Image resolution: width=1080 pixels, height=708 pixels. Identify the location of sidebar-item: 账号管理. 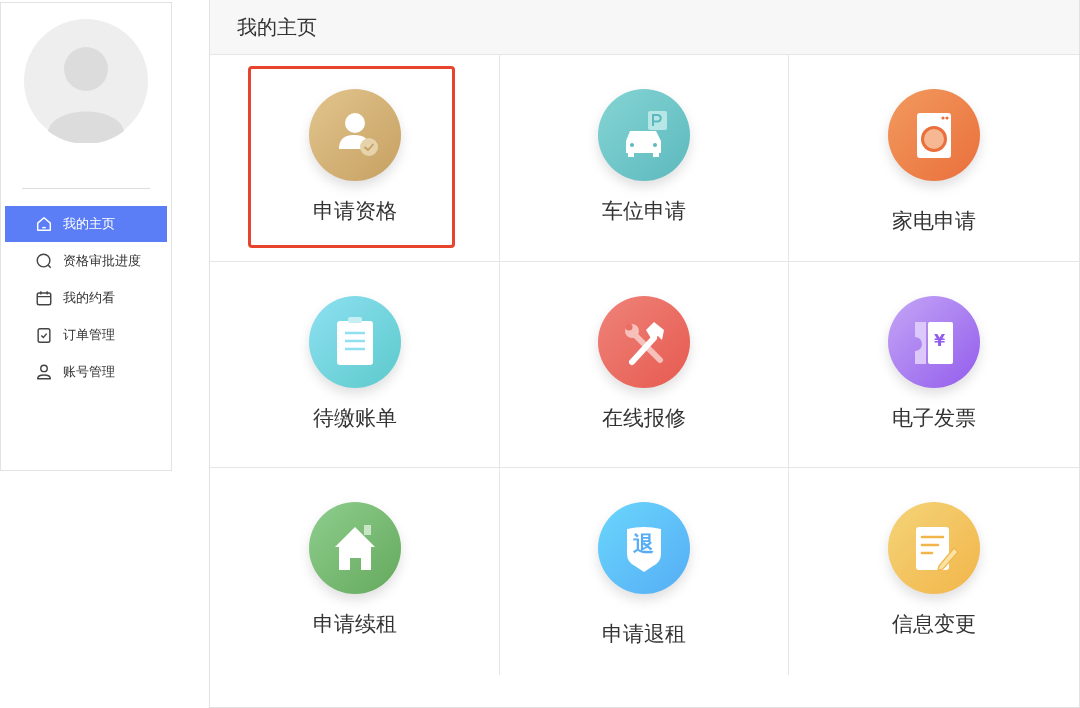
(86, 372).